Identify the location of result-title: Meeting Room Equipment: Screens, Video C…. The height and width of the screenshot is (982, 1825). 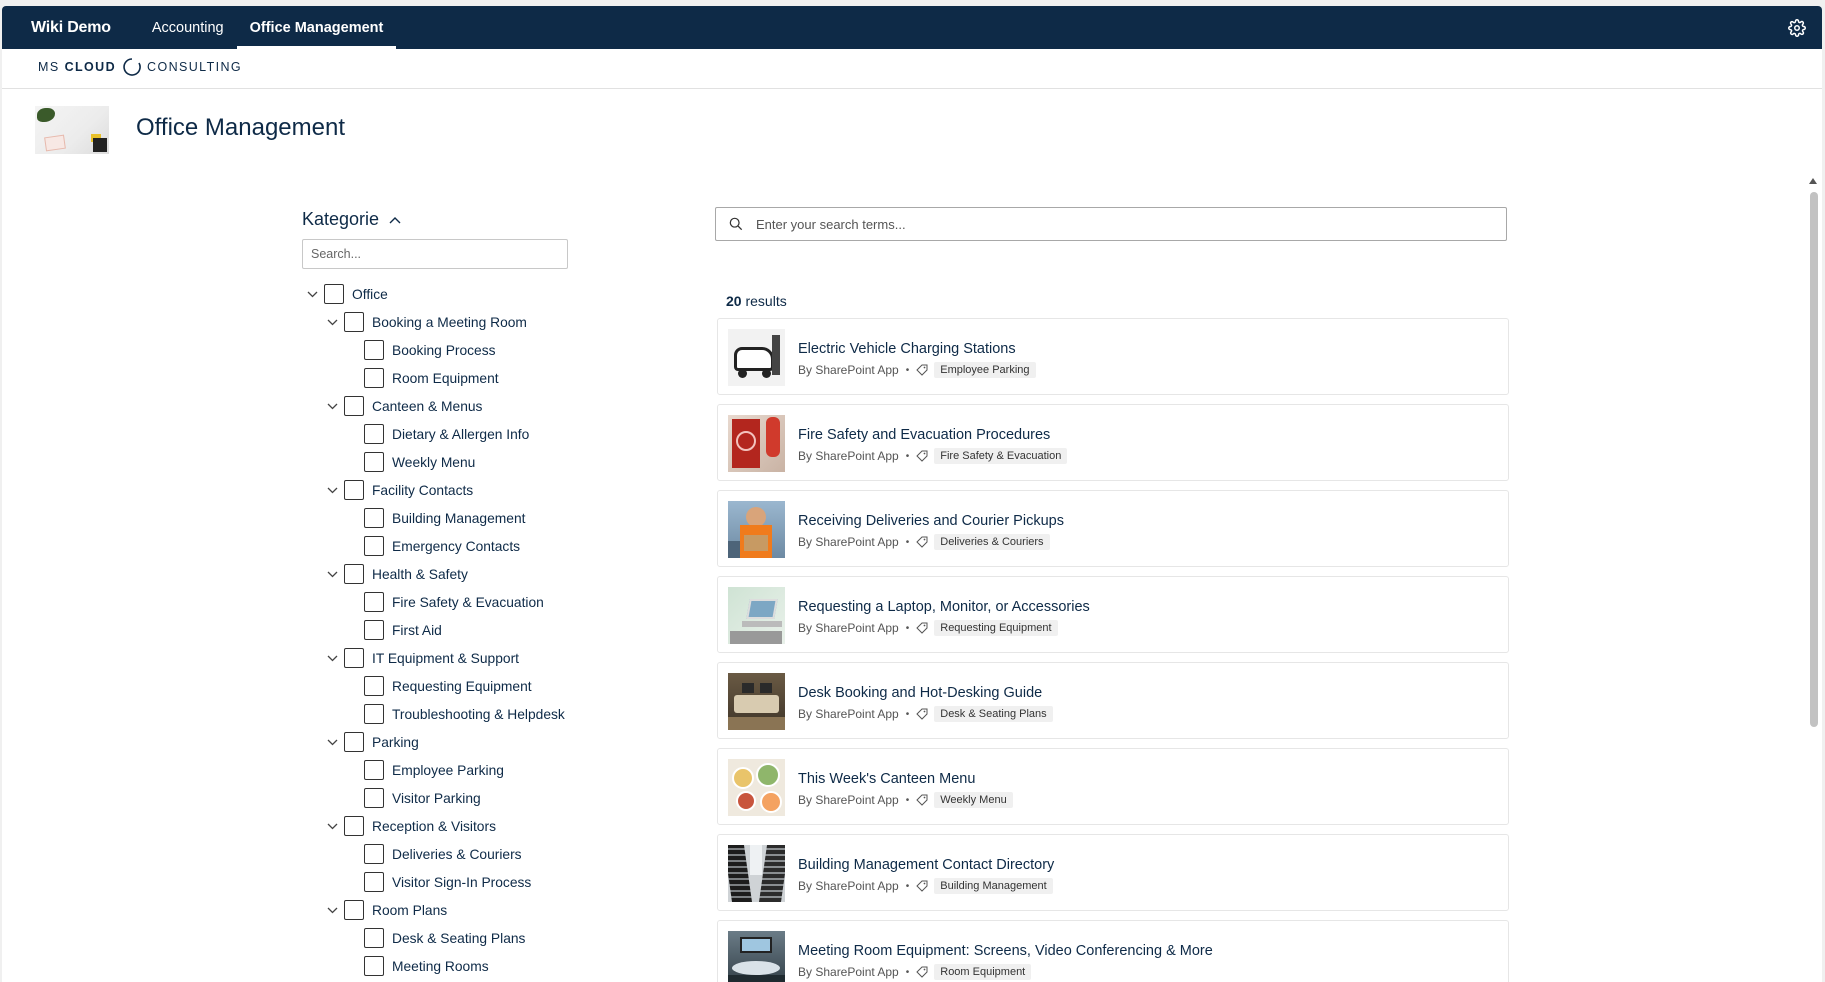
(1005, 951).